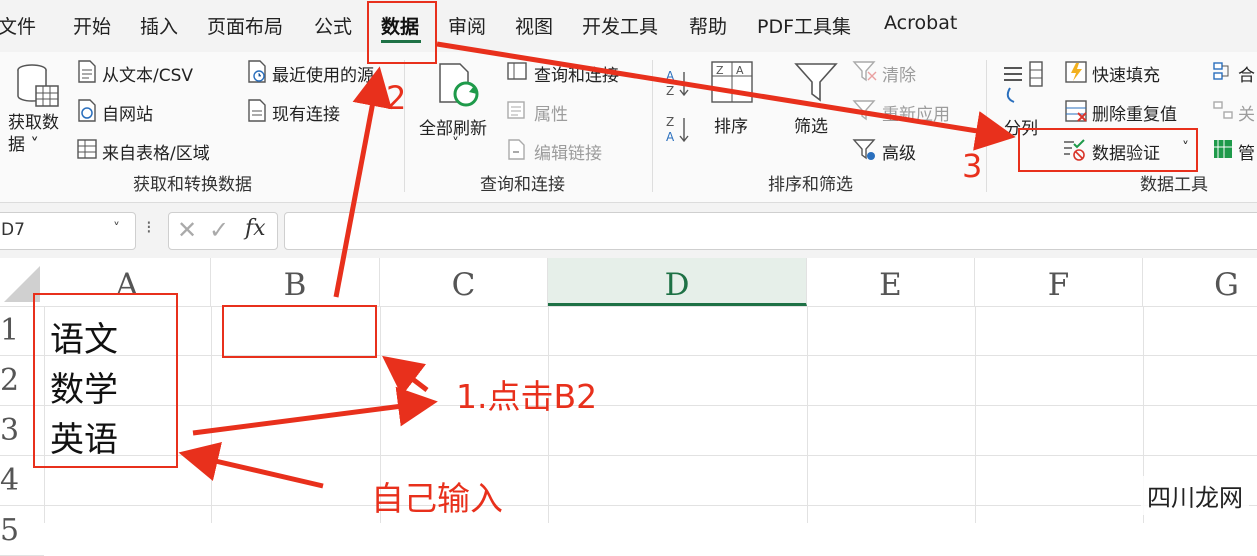 Image resolution: width=1257 pixels, height=556 pixels. What do you see at coordinates (811, 127) in the screenshot?
I see `filter-label: 筛选` at bounding box center [811, 127].